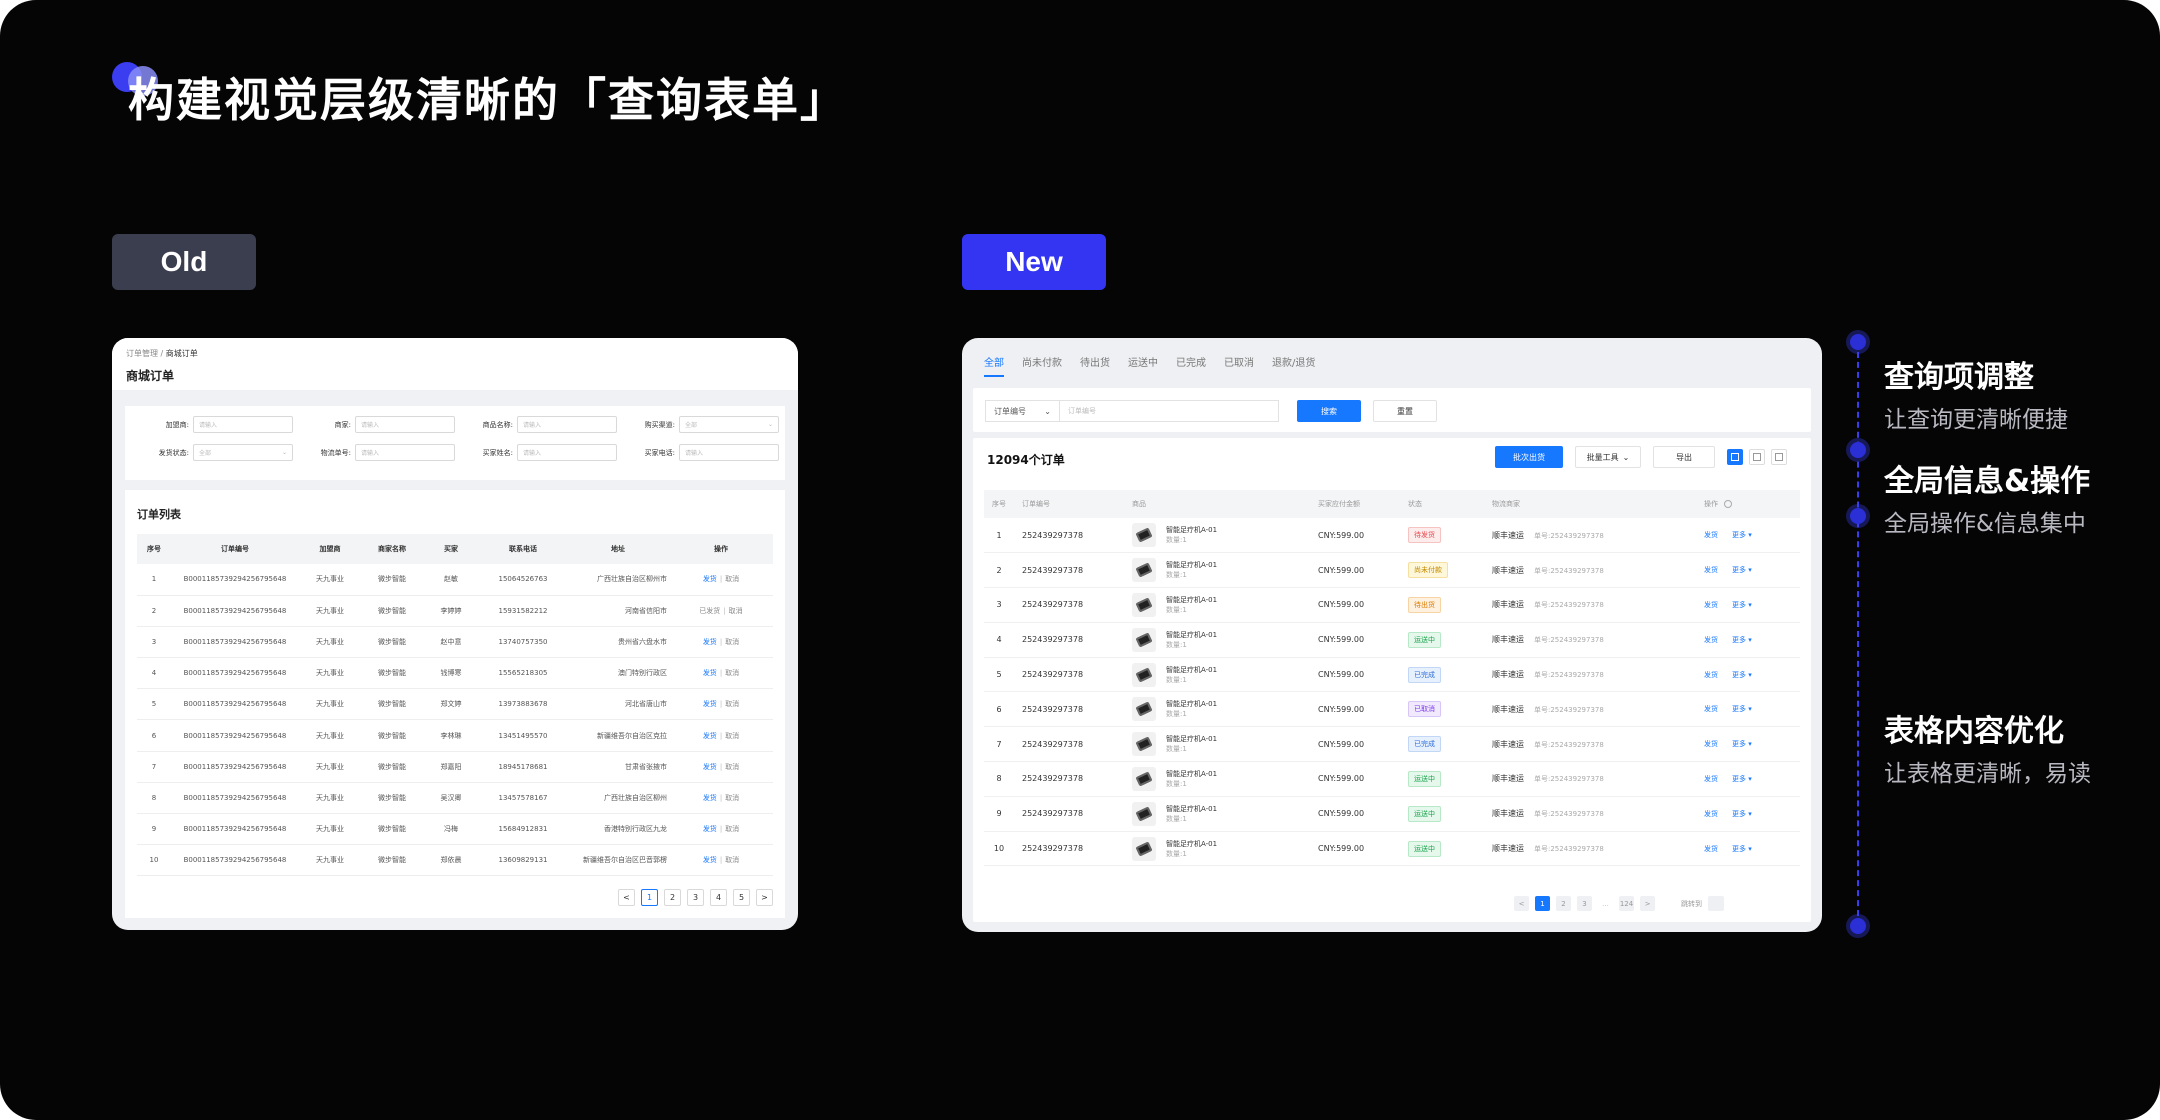 Image resolution: width=2160 pixels, height=1120 pixels. I want to click on page-button: 124, so click(1626, 903).